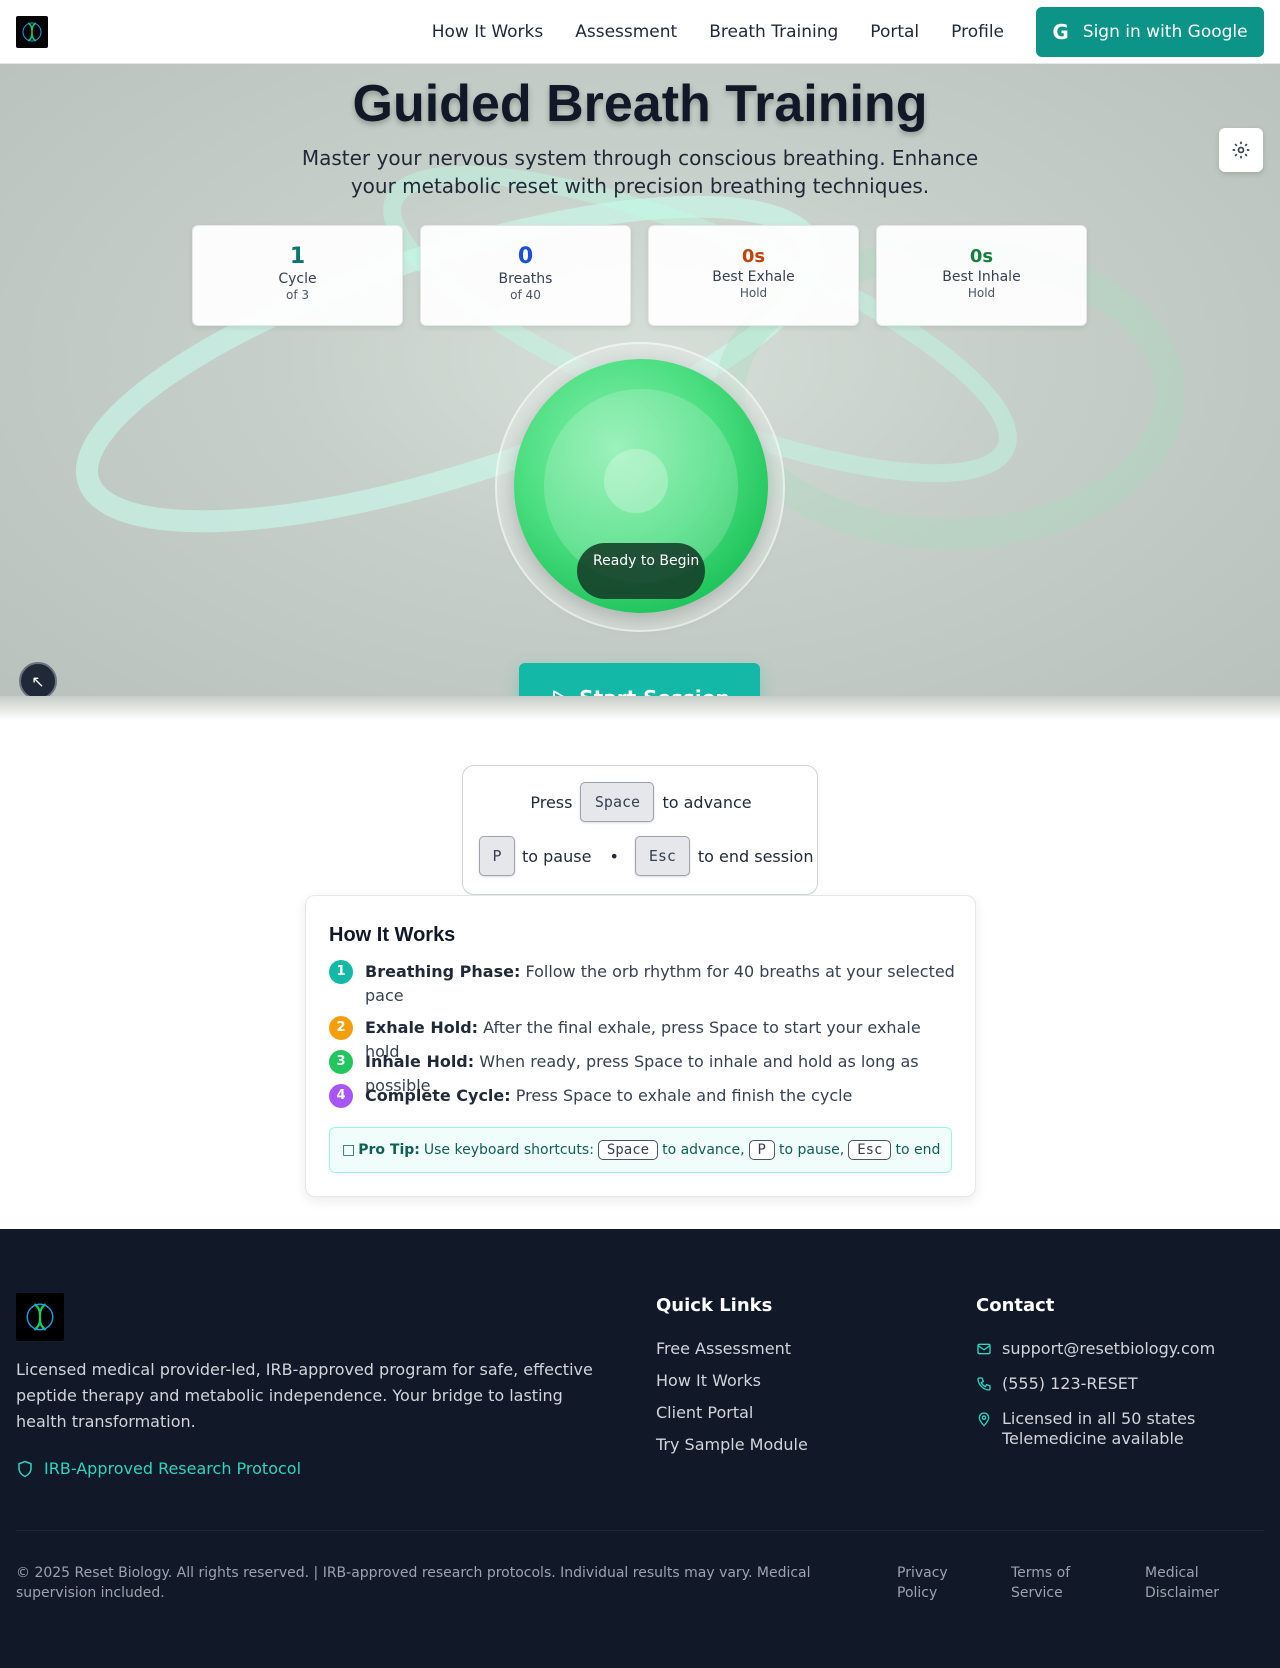  I want to click on step-number: 2, so click(341, 1028).